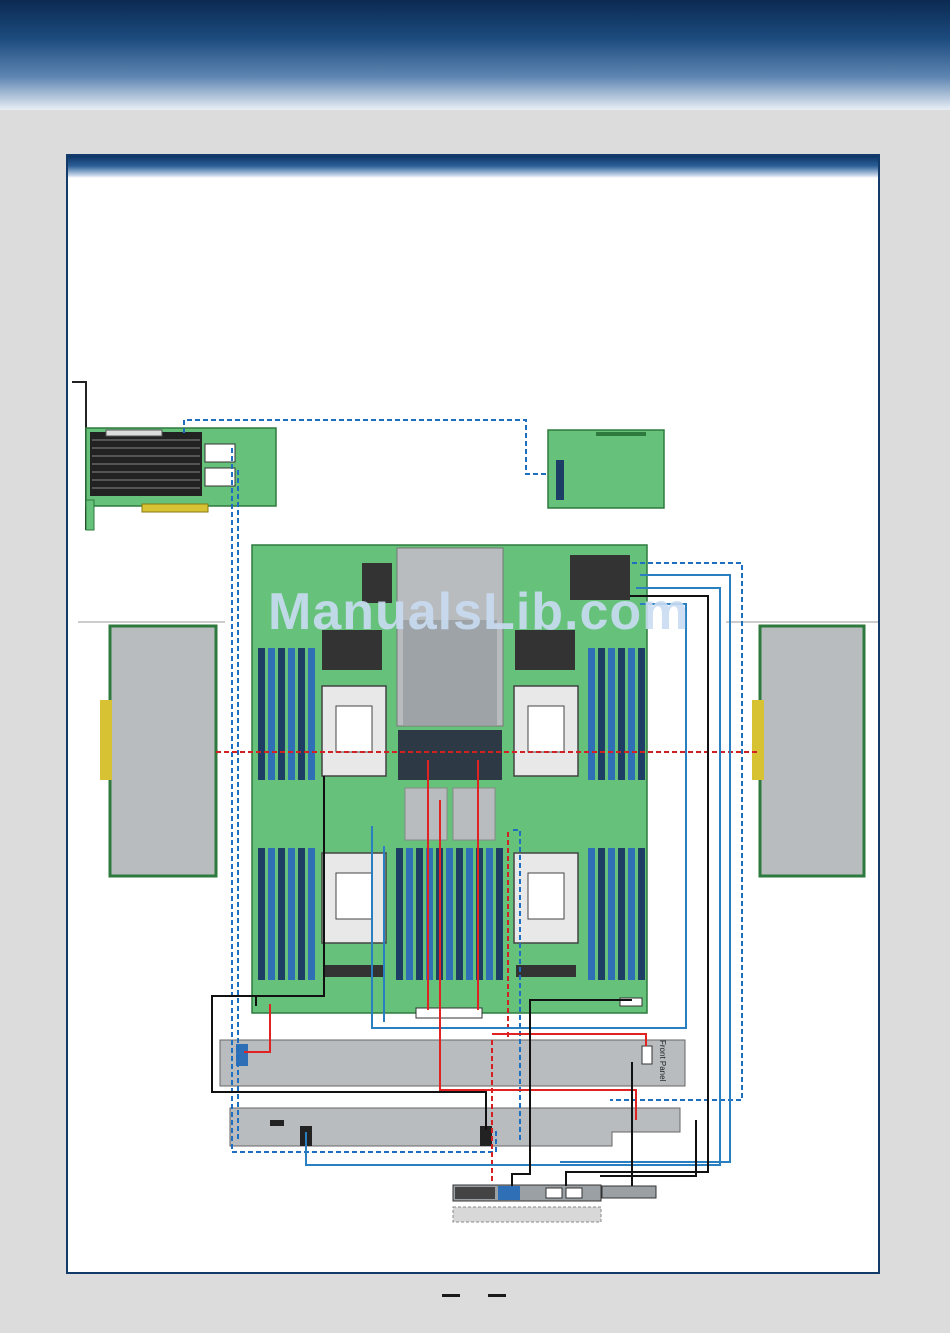 This screenshot has height=1333, width=950. I want to click on riser-card-right, so click(802, 749).